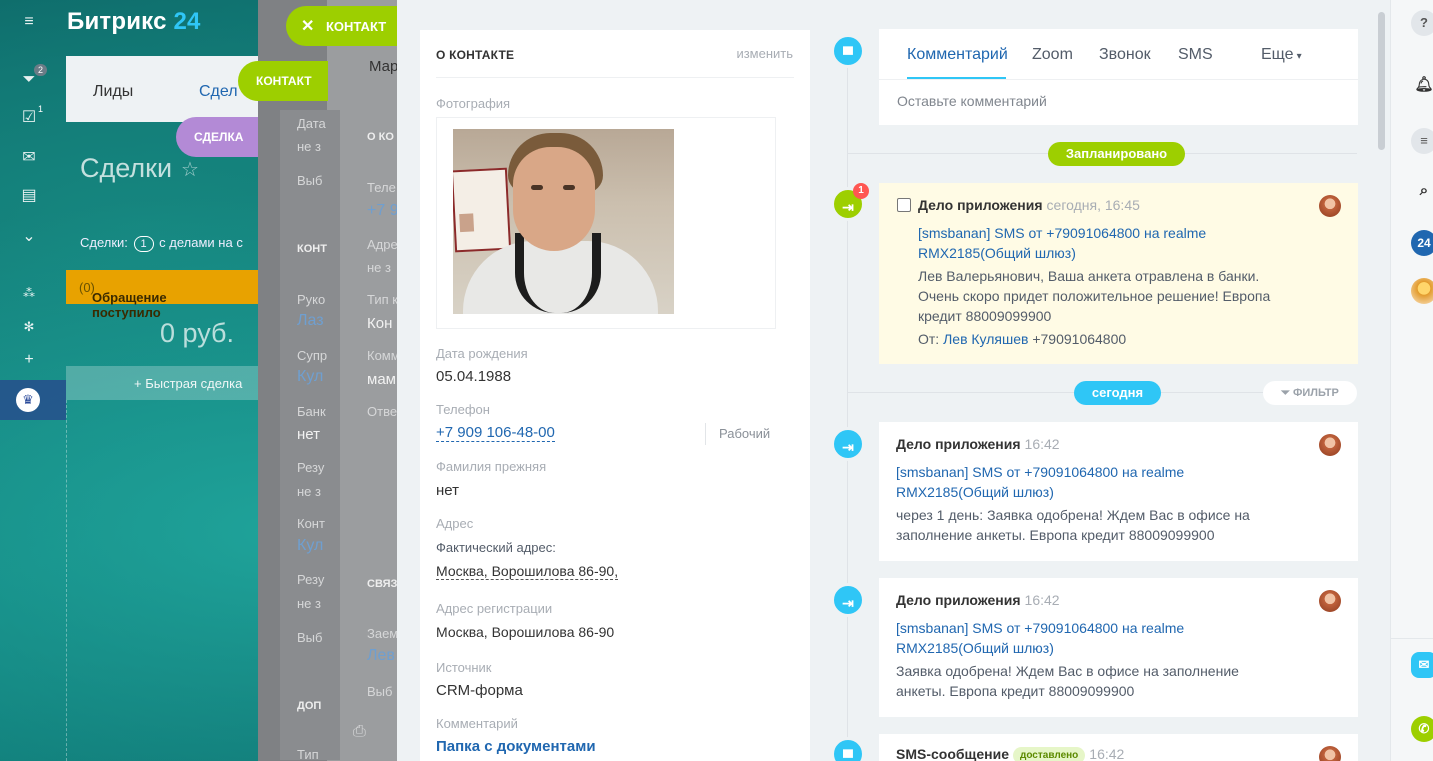  Describe the element at coordinates (474, 376) in the screenshot. I see `birth-date-value: 05.04.1988` at that location.